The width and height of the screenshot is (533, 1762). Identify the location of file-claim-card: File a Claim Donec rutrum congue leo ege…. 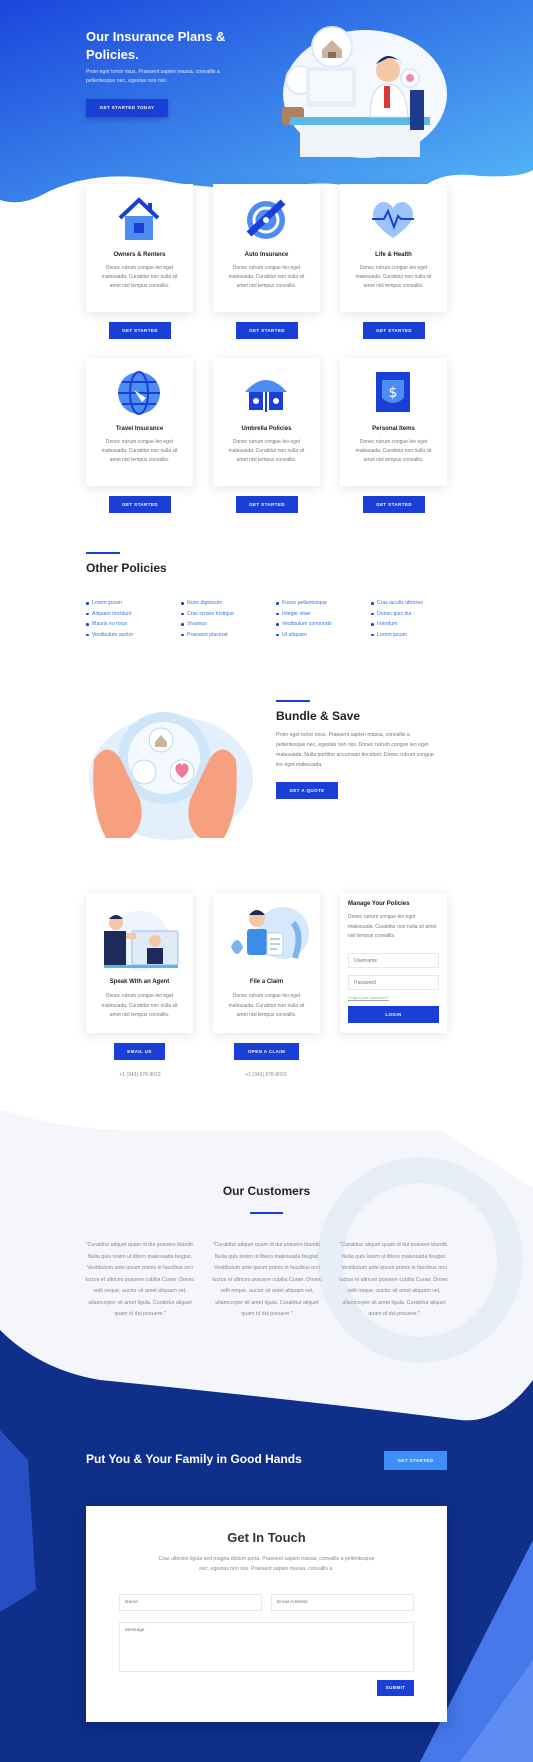
(266, 963).